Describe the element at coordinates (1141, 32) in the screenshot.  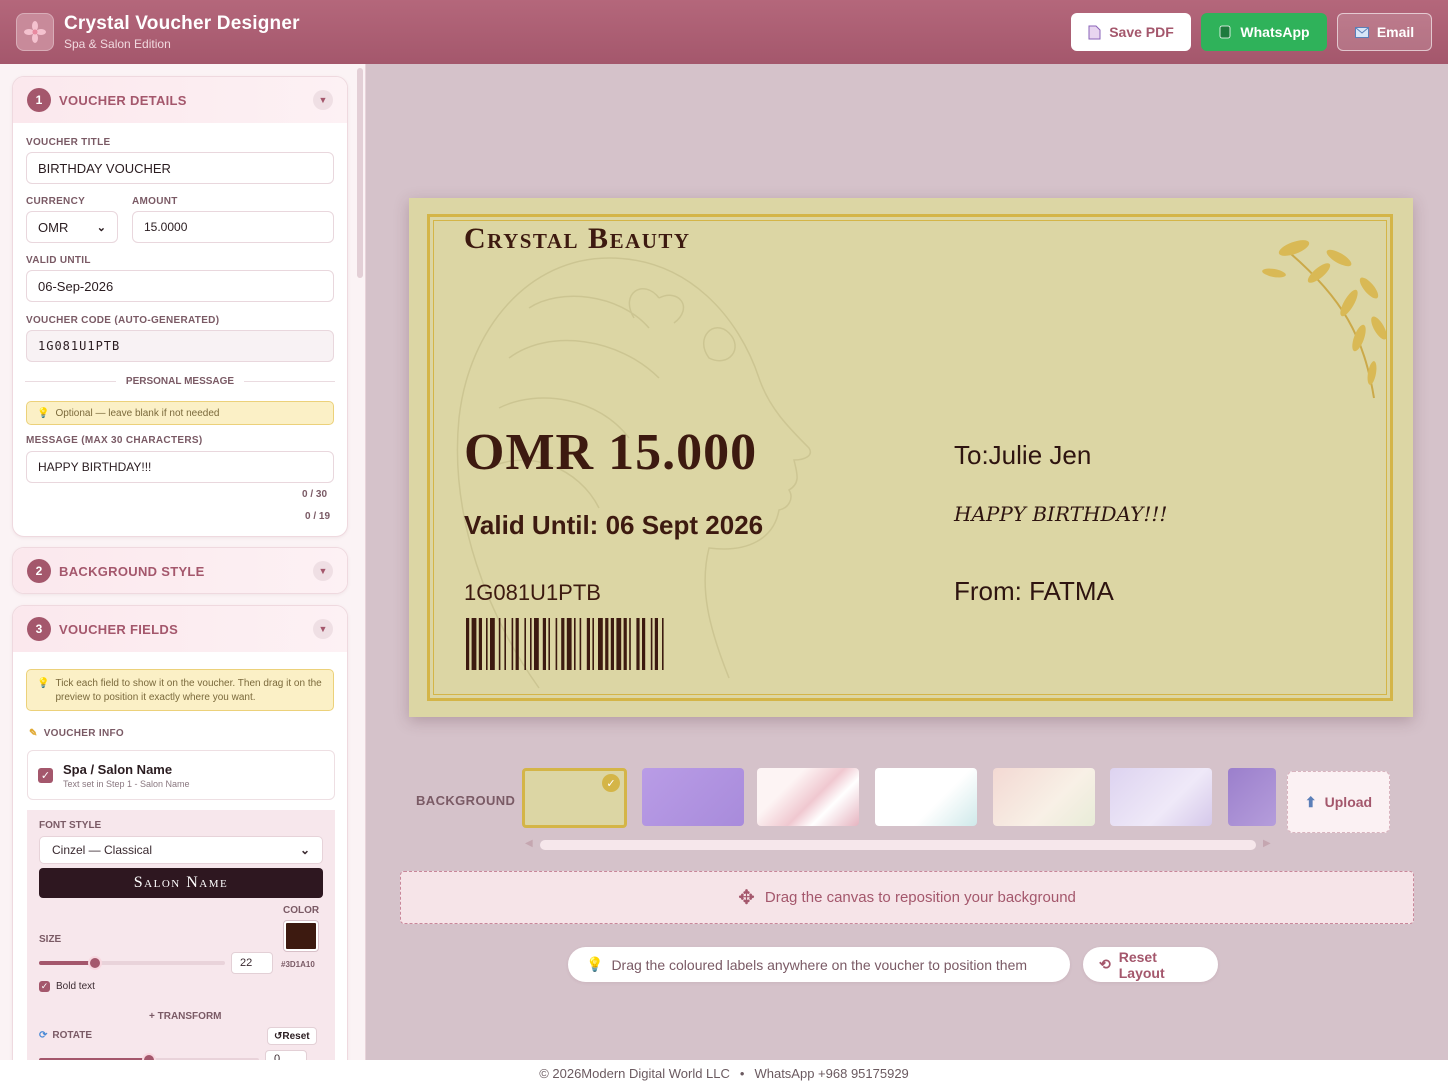
I see `save-pdf-label: Save PDF` at that location.